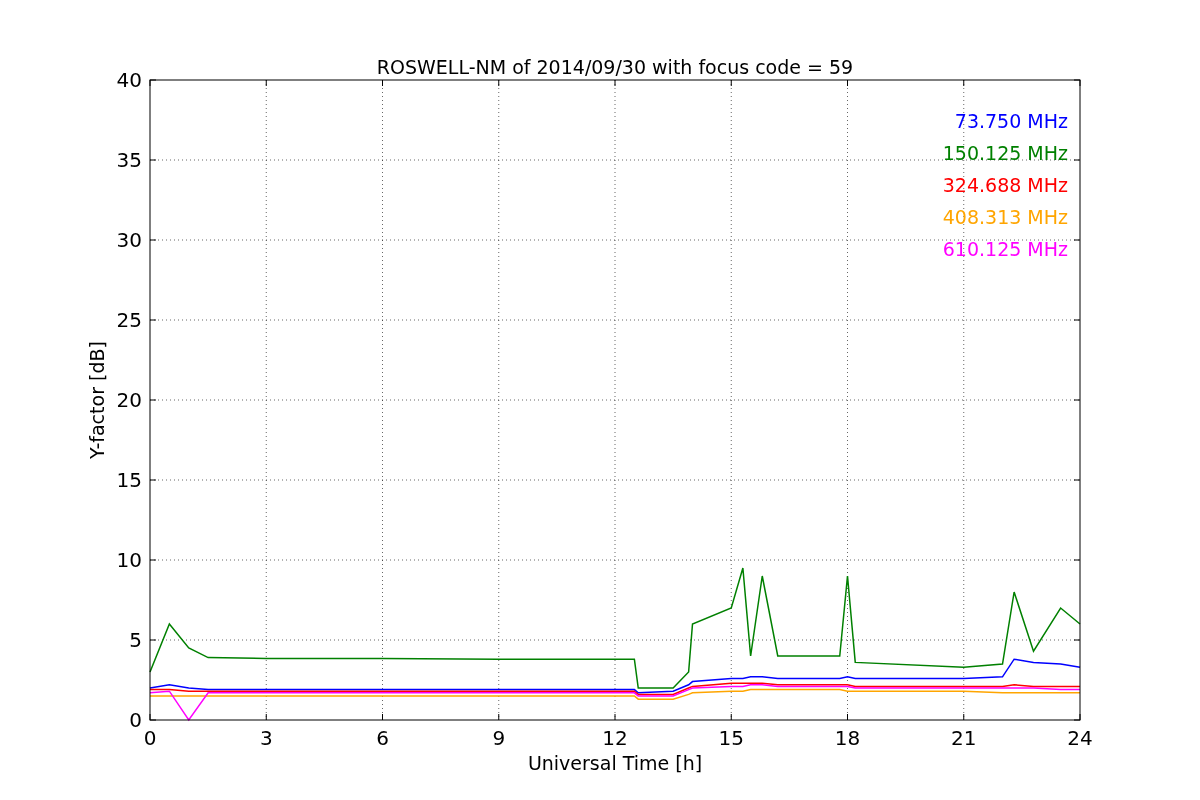  What do you see at coordinates (964, 738) in the screenshot?
I see `x-tick-label: 21` at bounding box center [964, 738].